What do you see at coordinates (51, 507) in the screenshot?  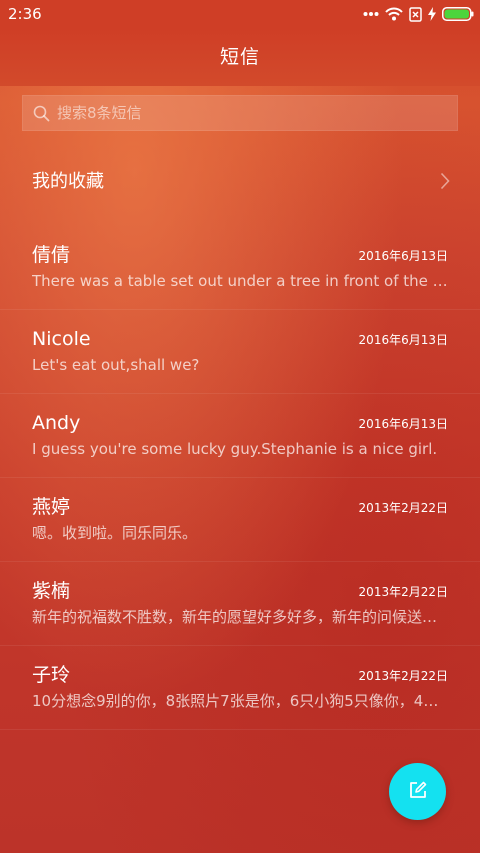 I see `contact-name: 燕婷` at bounding box center [51, 507].